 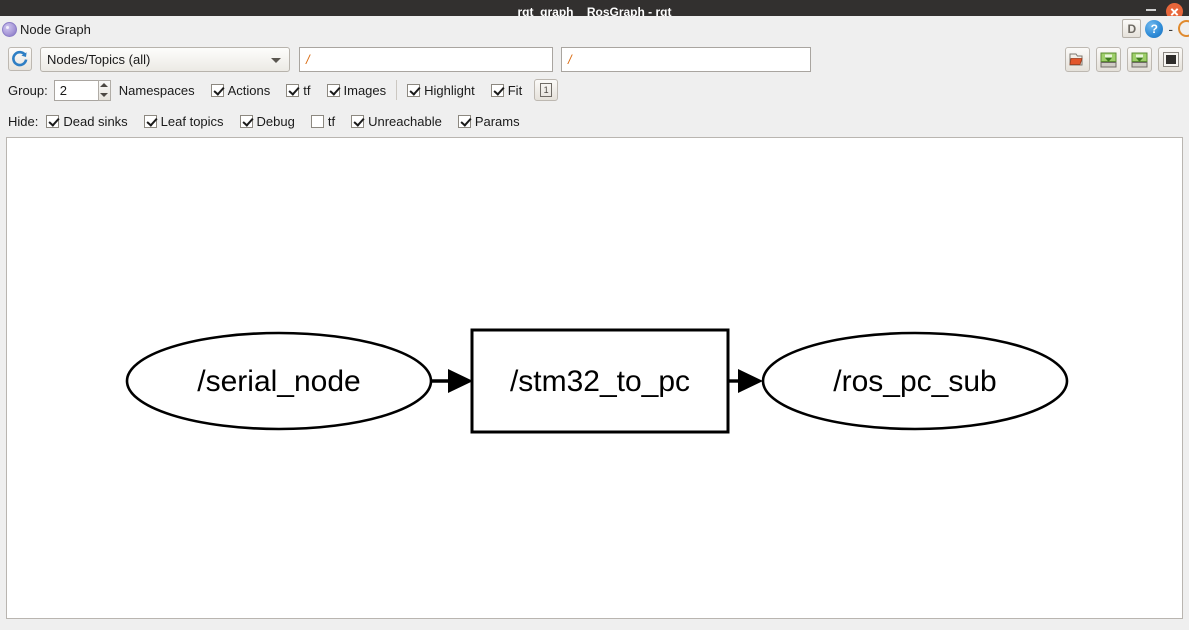 I want to click on group-level-value: 2, so click(x=63, y=90).